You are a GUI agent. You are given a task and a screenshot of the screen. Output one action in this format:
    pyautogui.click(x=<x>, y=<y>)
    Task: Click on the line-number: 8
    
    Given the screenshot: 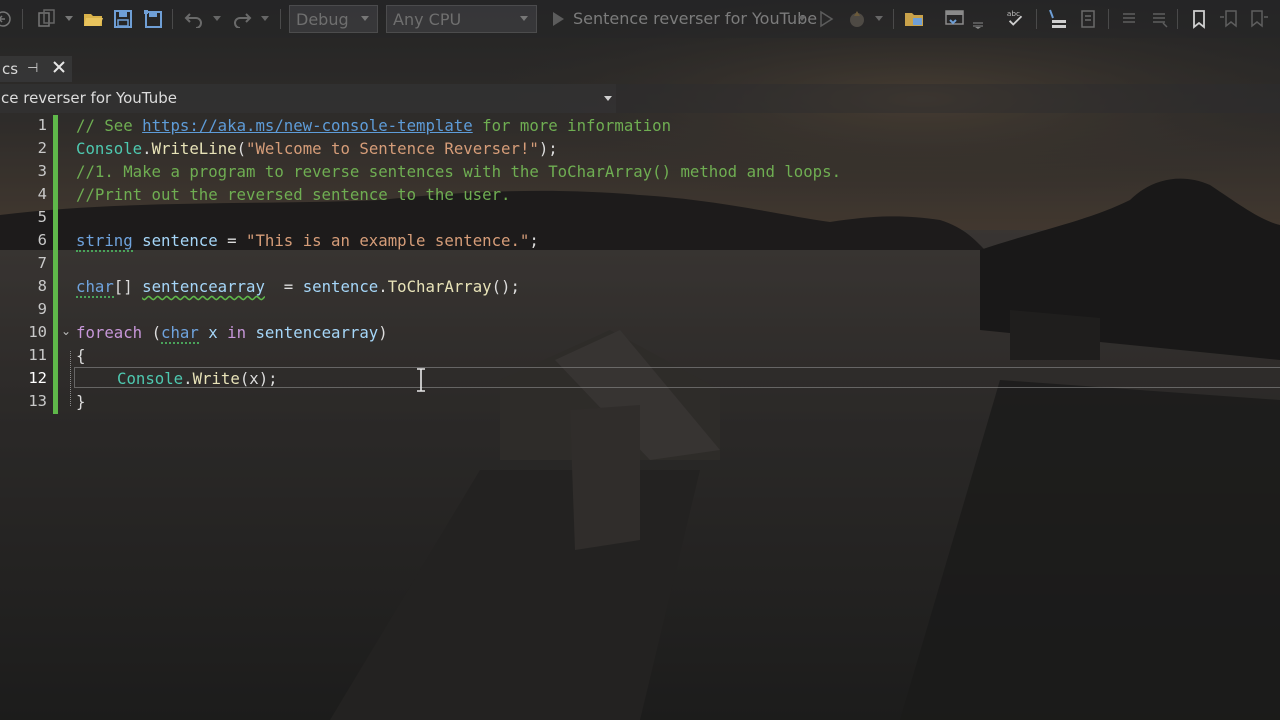 What is the action you would take?
    pyautogui.click(x=42, y=286)
    